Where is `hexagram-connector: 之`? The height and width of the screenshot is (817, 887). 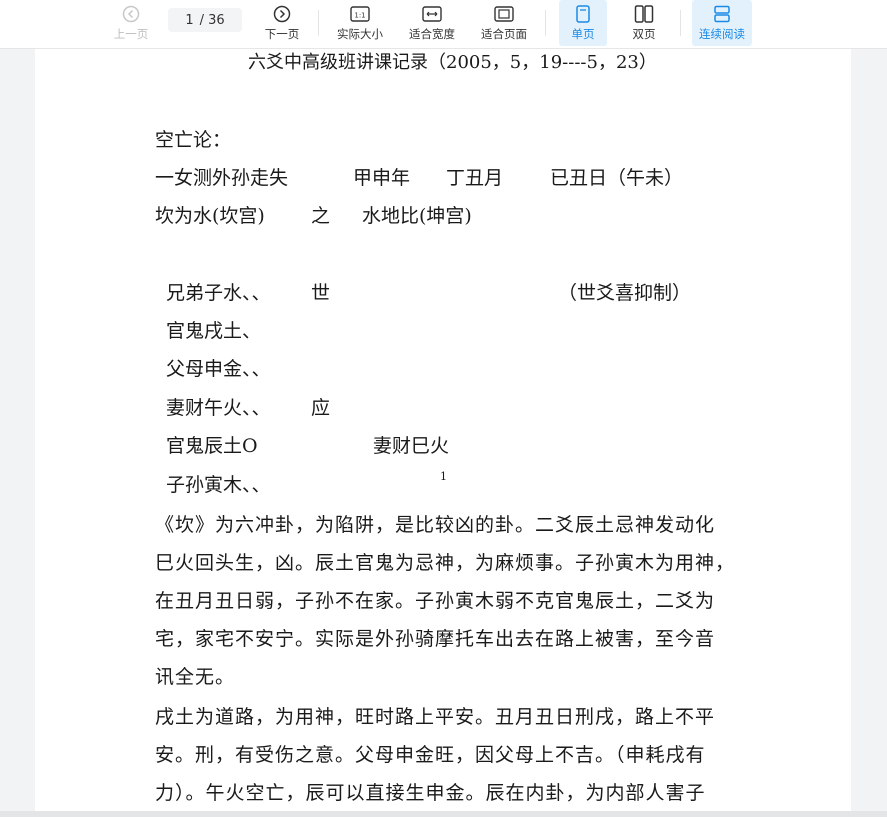 hexagram-connector: 之 is located at coordinates (321, 216).